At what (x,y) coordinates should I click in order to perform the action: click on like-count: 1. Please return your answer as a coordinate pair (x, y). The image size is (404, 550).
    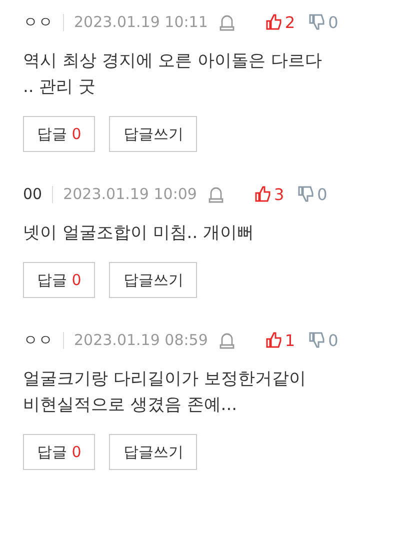
    Looking at the image, I should click on (290, 340).